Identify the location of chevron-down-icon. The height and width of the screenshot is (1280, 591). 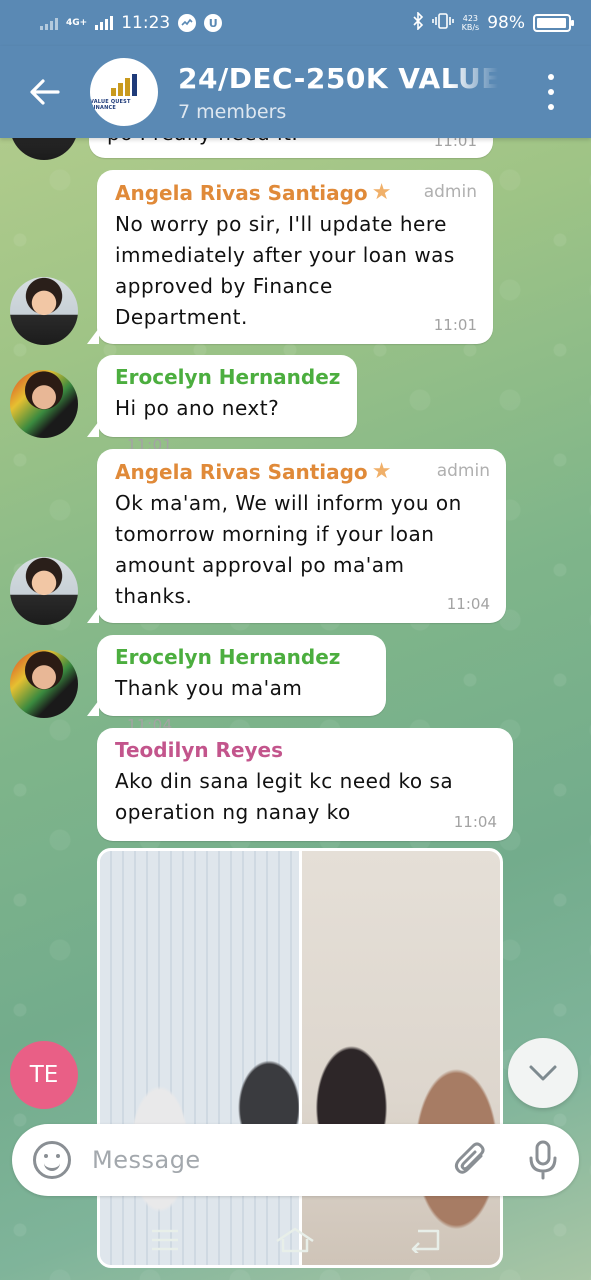
(543, 1073).